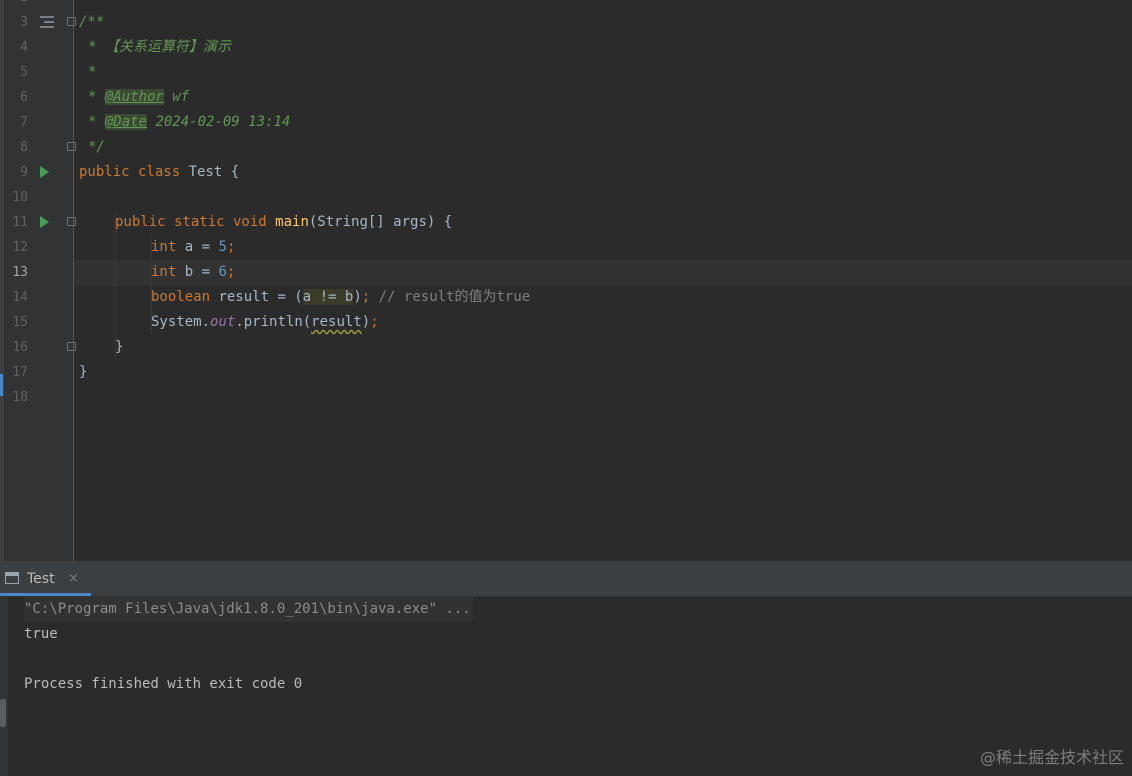 The image size is (1132, 776). I want to click on number-literal: 5, so click(222, 247).